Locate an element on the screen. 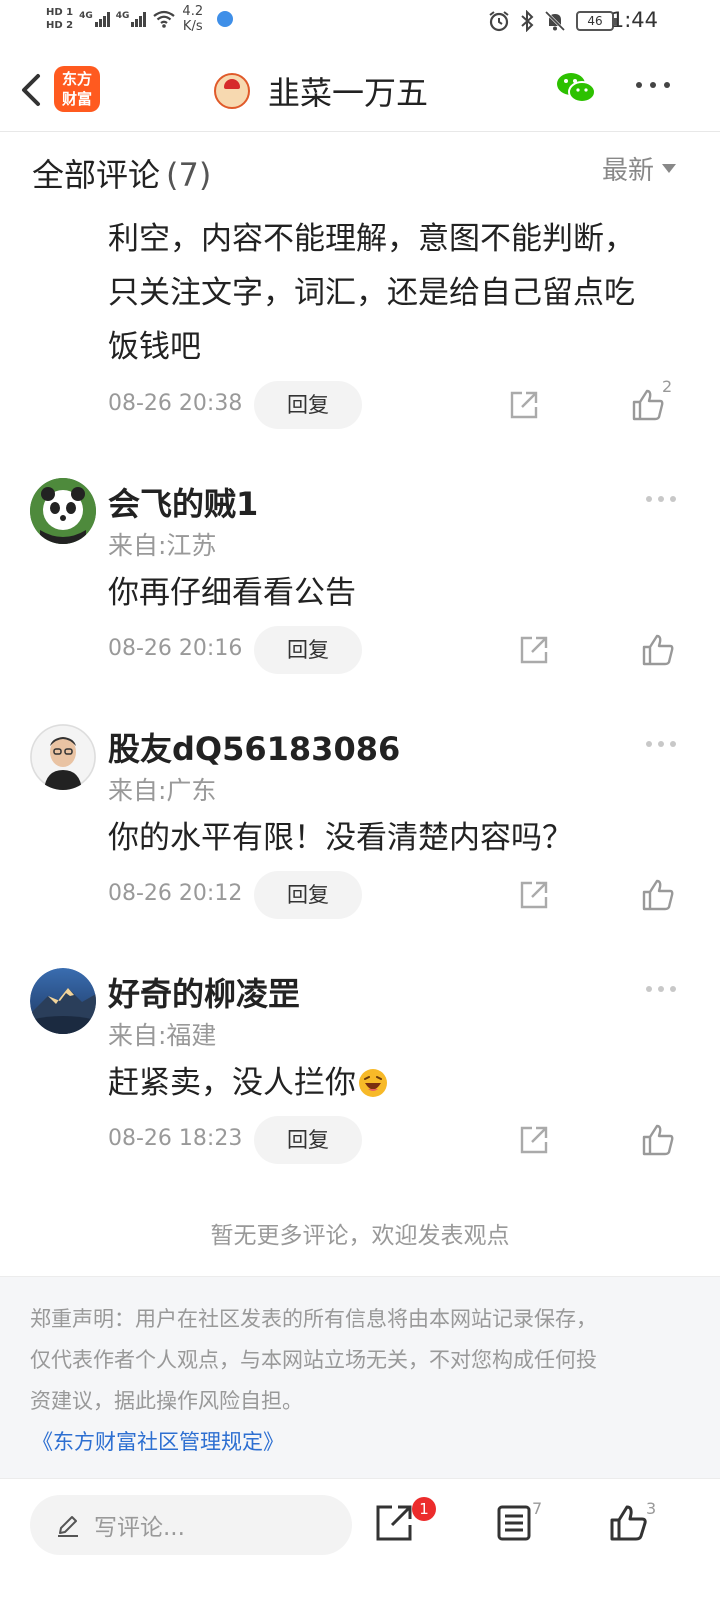 Image resolution: width=720 pixels, height=1600 pixels. comment-text: 你再仔细看看公告 is located at coordinates (232, 593).